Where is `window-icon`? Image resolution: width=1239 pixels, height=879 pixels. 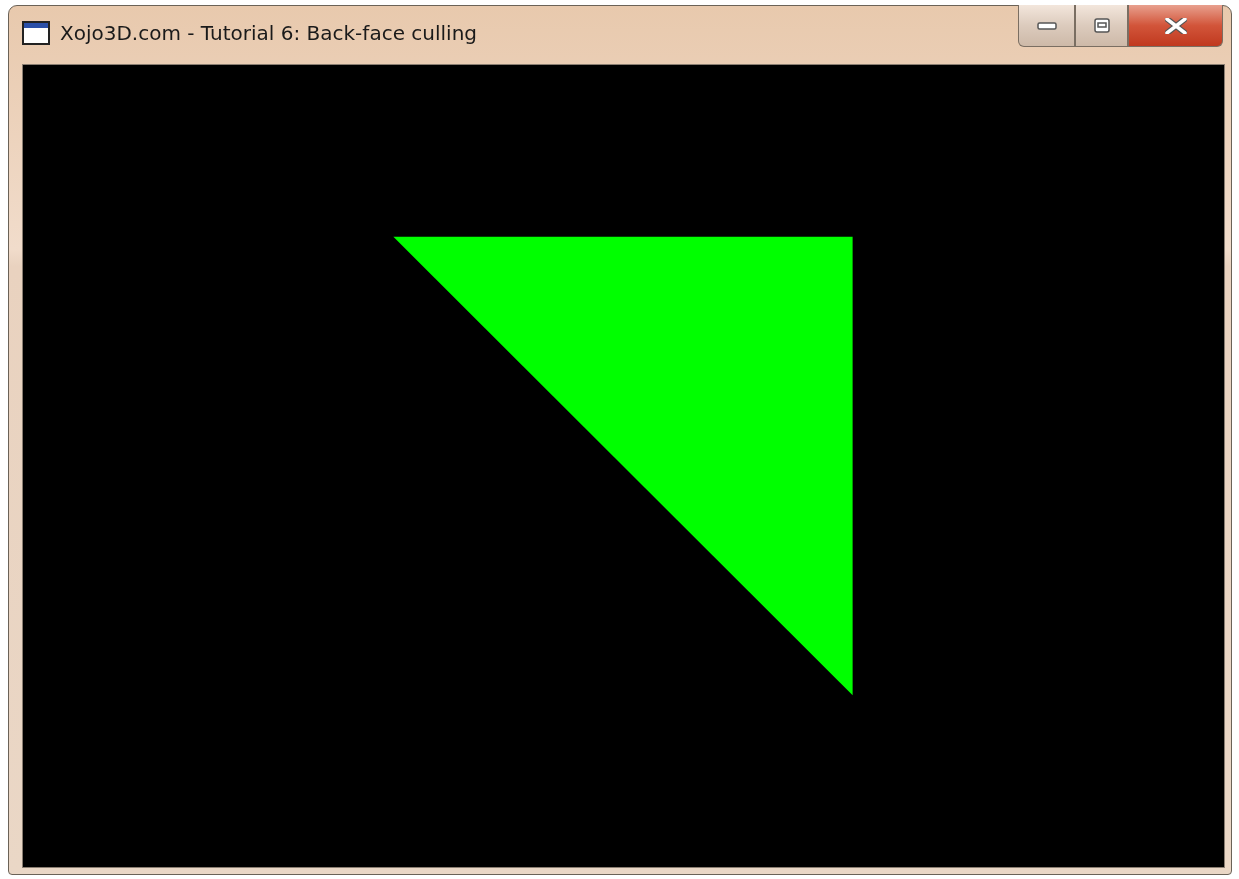 window-icon is located at coordinates (36, 33).